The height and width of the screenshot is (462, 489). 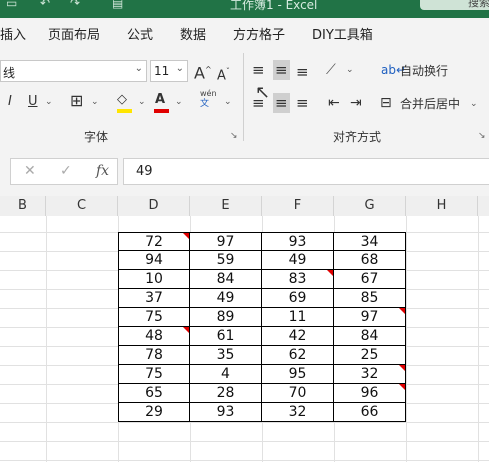 I want to click on align-middle-icon: ≡, so click(x=281, y=70).